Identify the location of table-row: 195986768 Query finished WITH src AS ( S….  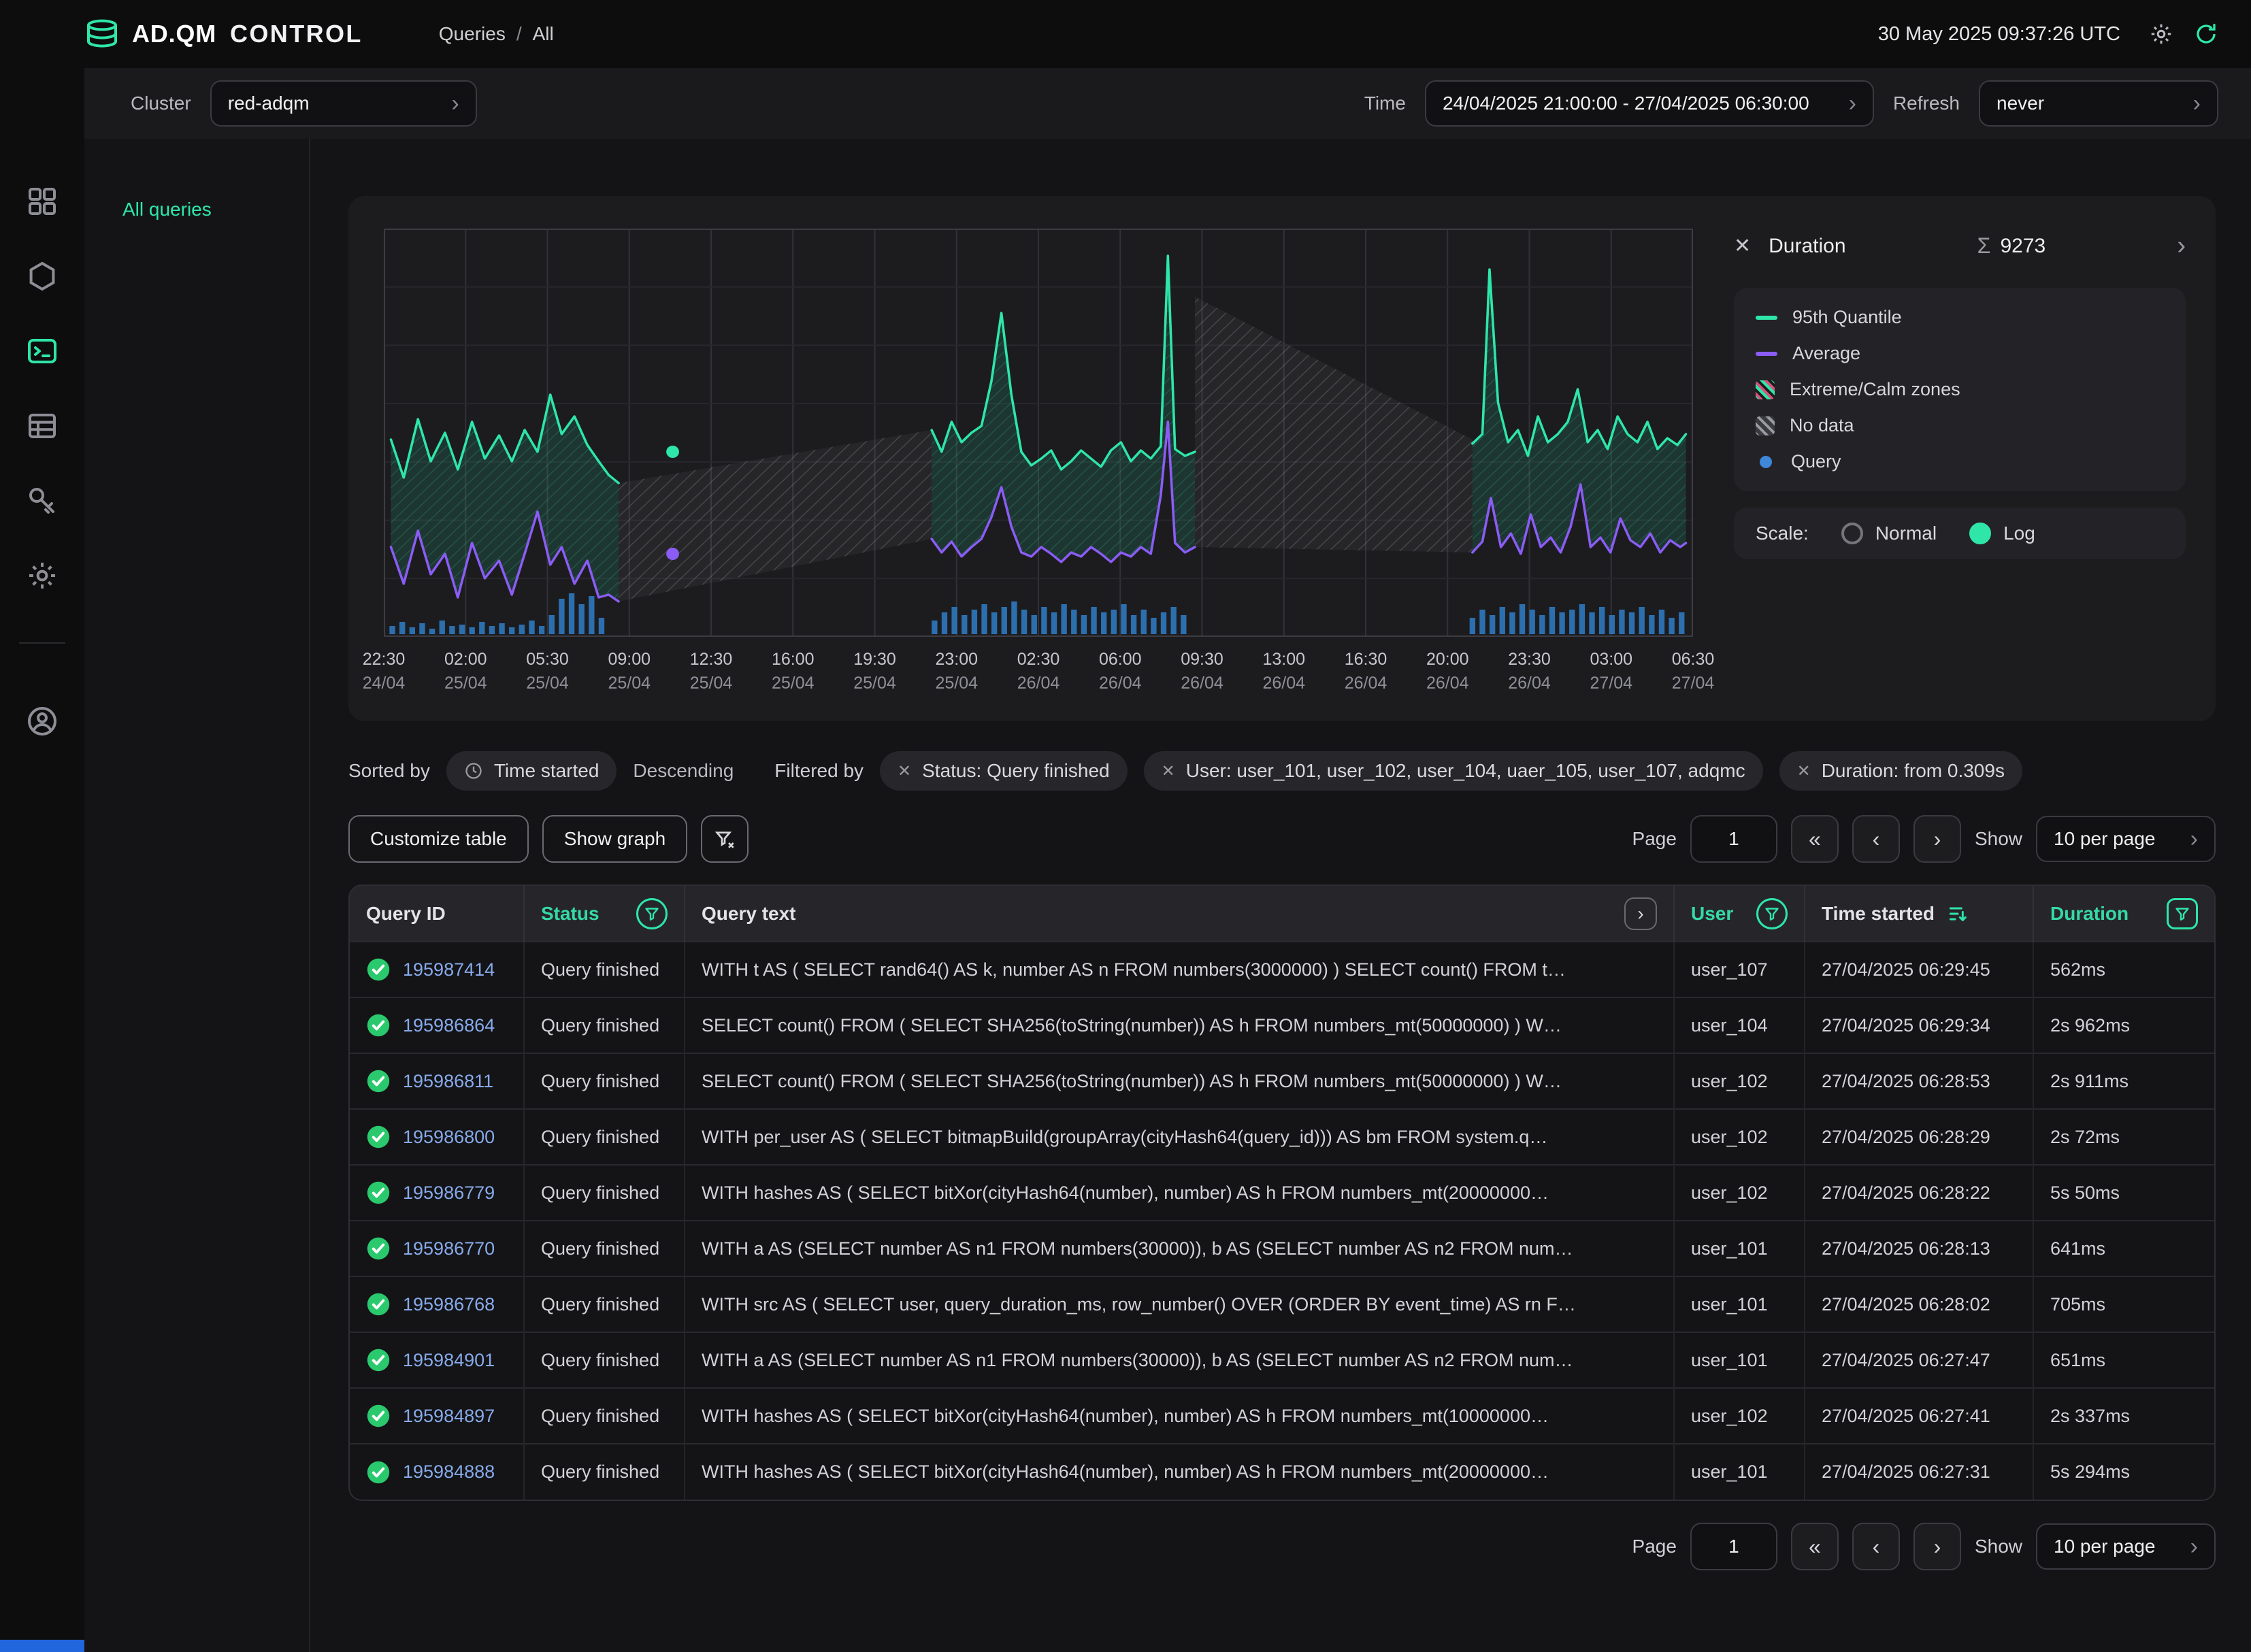
(1282, 1304).